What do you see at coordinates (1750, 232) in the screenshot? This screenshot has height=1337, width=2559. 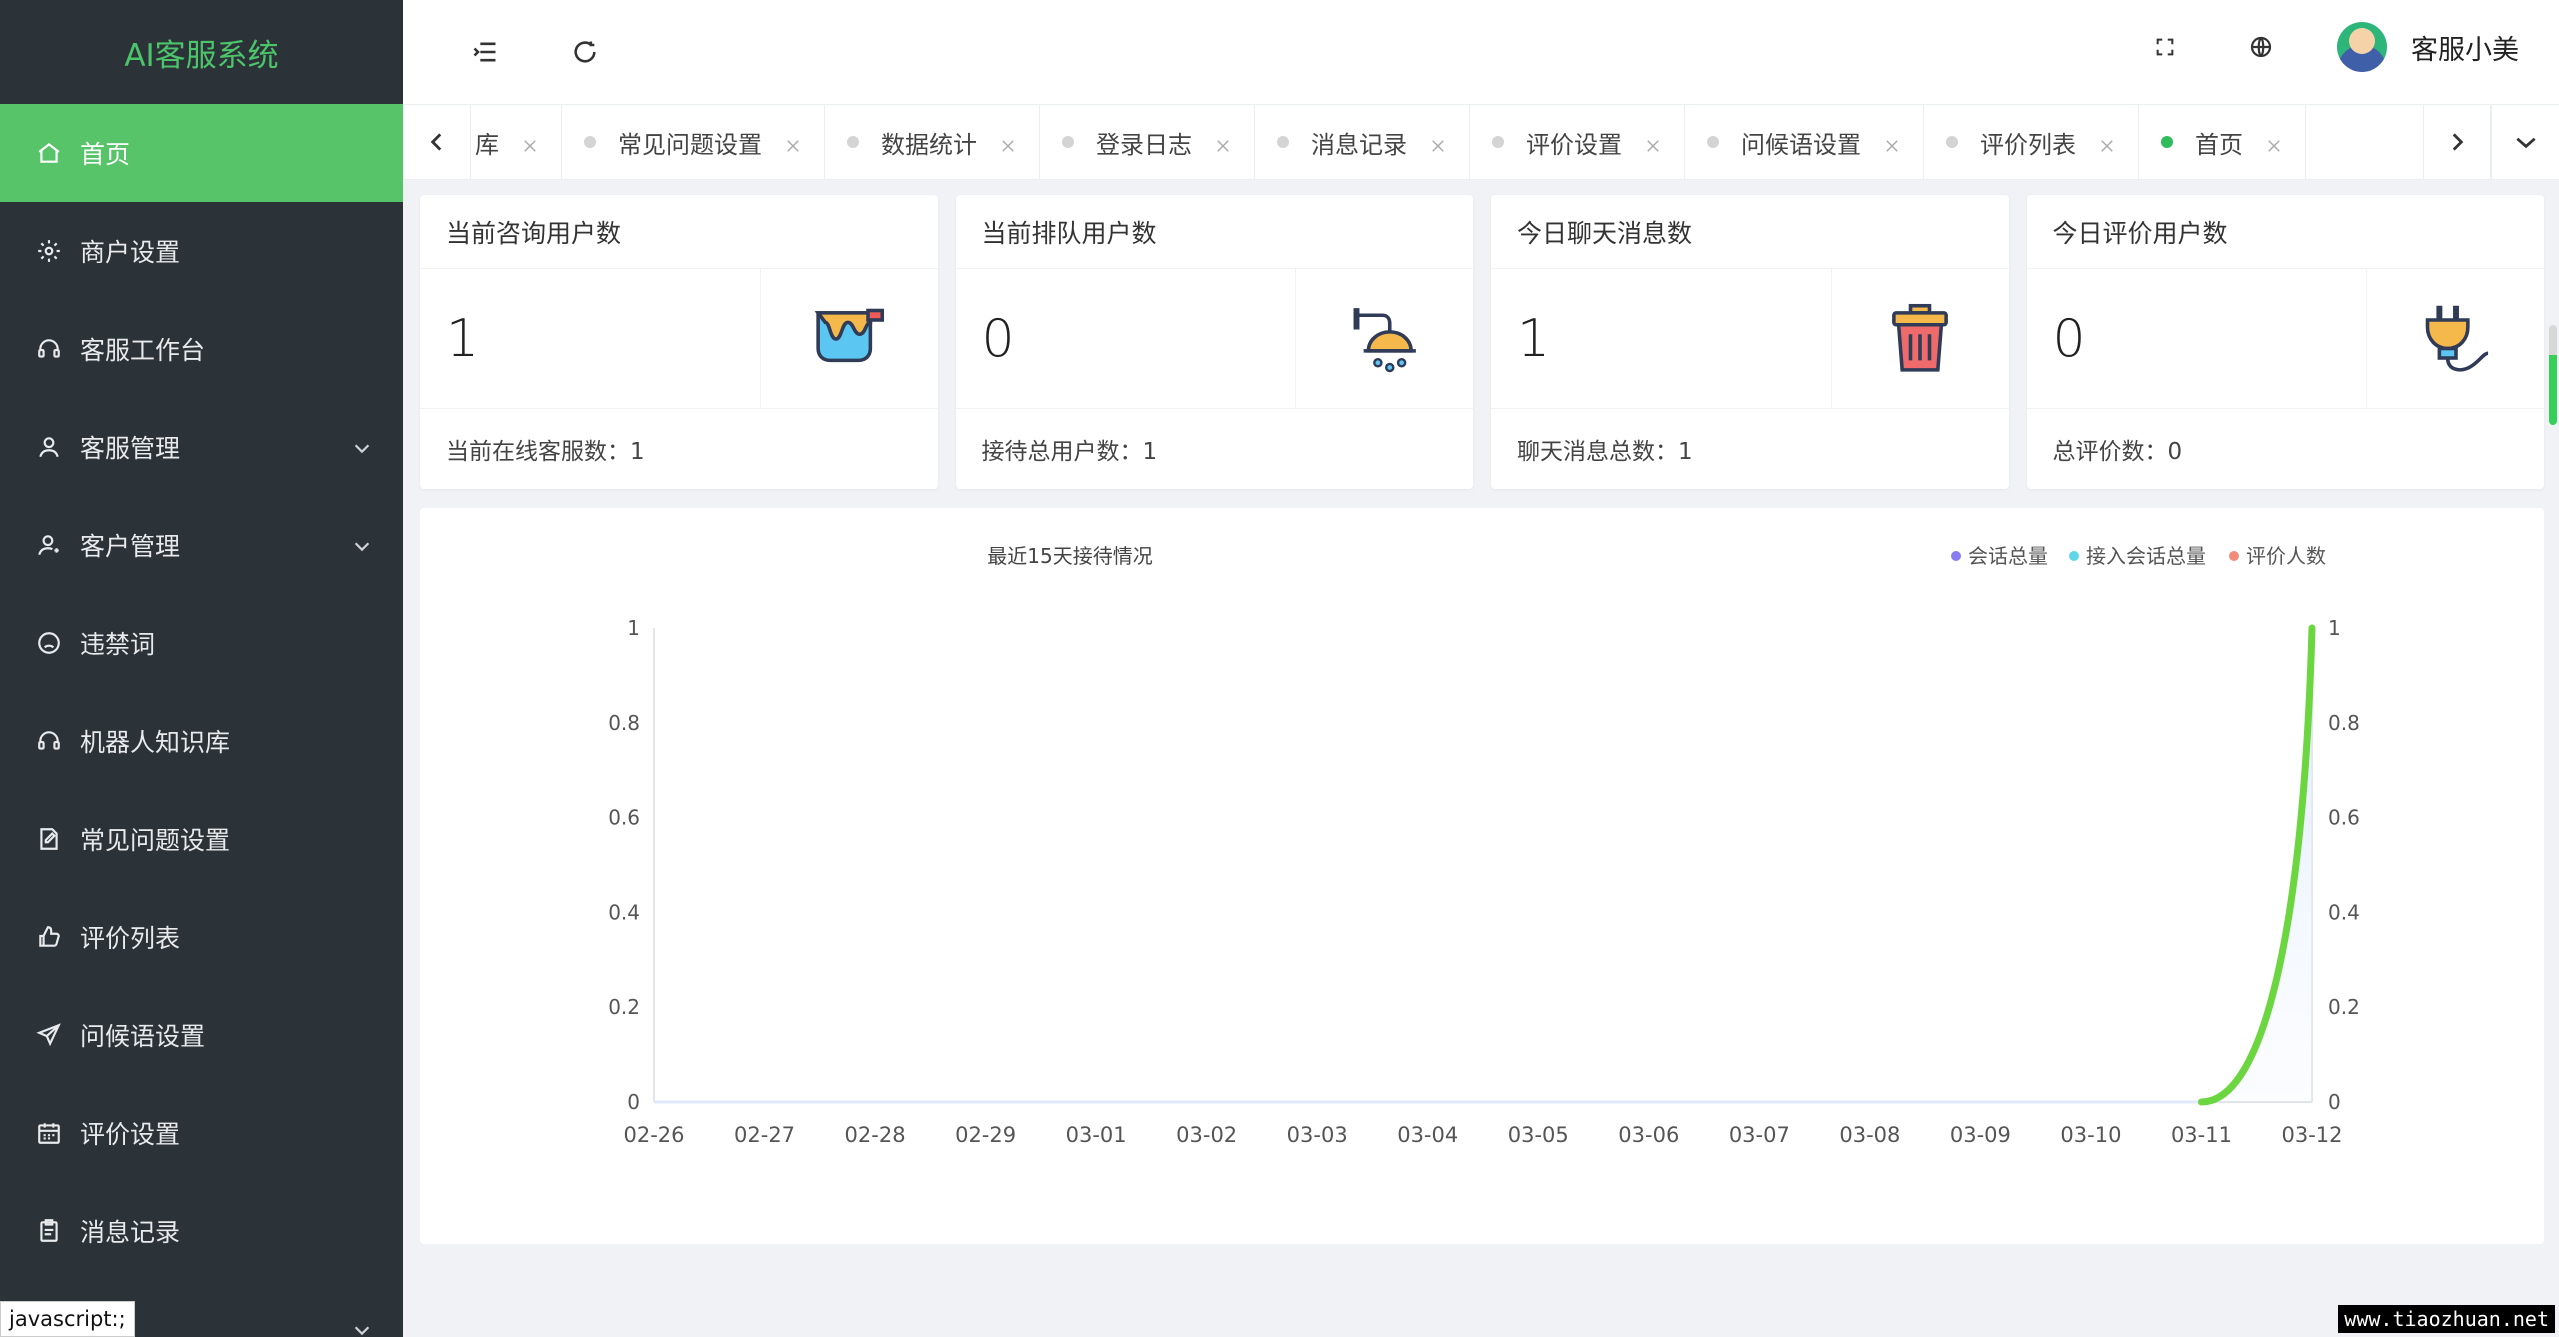 I see `stat-card-title: 今日聊天消息数` at bounding box center [1750, 232].